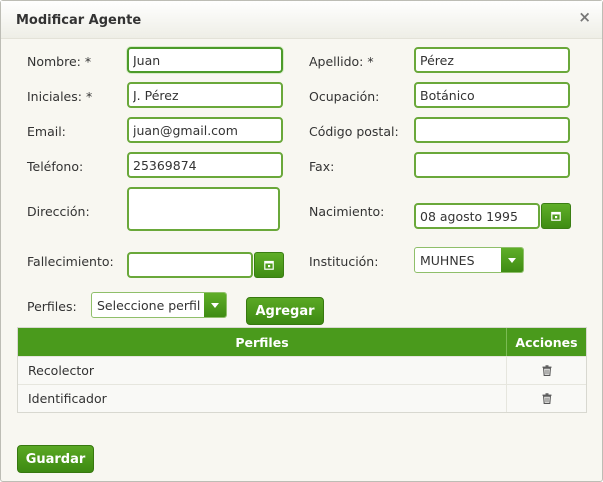 The width and height of the screenshot is (603, 482). Describe the element at coordinates (190, 265) in the screenshot. I see `fallecimiento-input` at that location.